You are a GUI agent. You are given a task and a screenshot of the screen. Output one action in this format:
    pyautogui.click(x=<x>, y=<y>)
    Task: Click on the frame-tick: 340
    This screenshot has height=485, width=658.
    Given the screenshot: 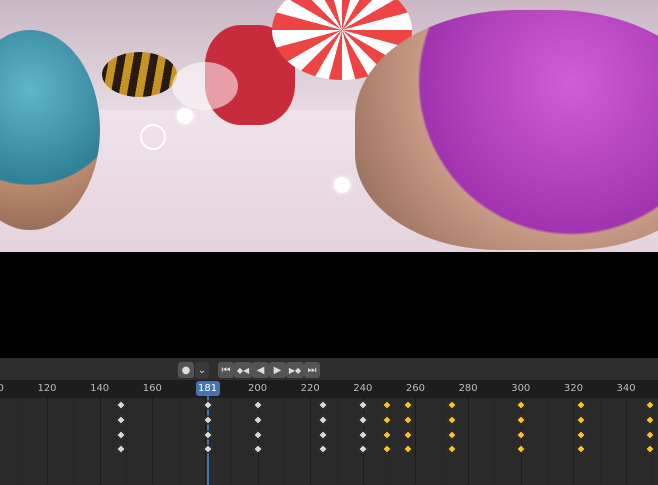 What is the action you would take?
    pyautogui.click(x=626, y=388)
    